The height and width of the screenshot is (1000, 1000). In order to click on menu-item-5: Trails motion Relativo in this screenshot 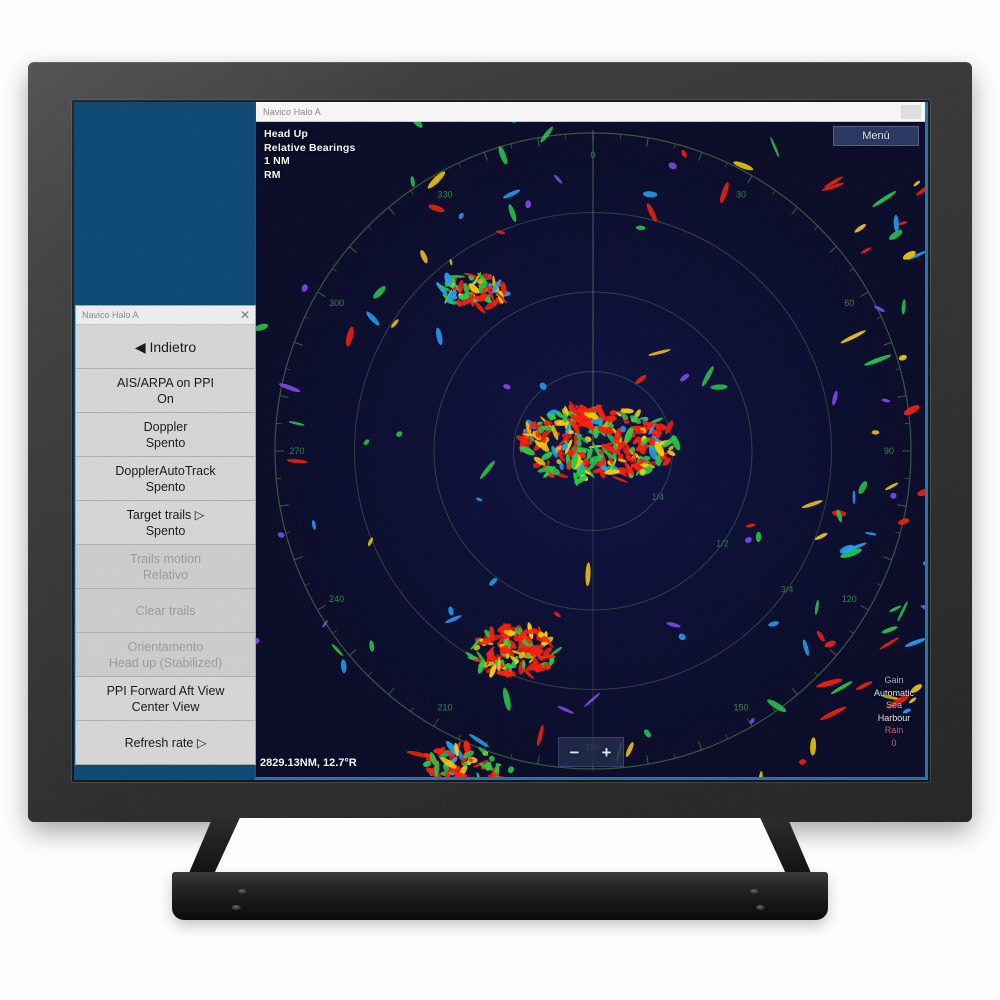, I will do `click(165, 567)`.